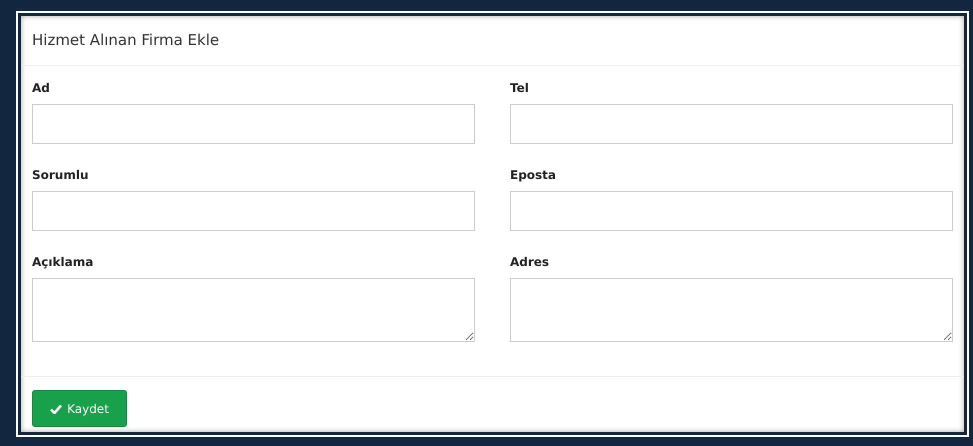 The width and height of the screenshot is (973, 446). I want to click on field-label: Sorumlu, so click(61, 175).